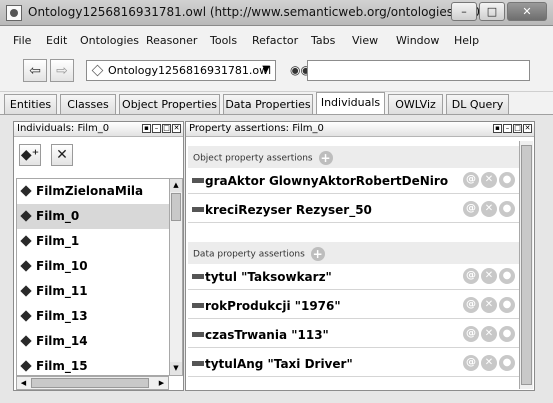 The image size is (553, 403). I want to click on assertions-vertical-scrollbar, so click(526, 265).